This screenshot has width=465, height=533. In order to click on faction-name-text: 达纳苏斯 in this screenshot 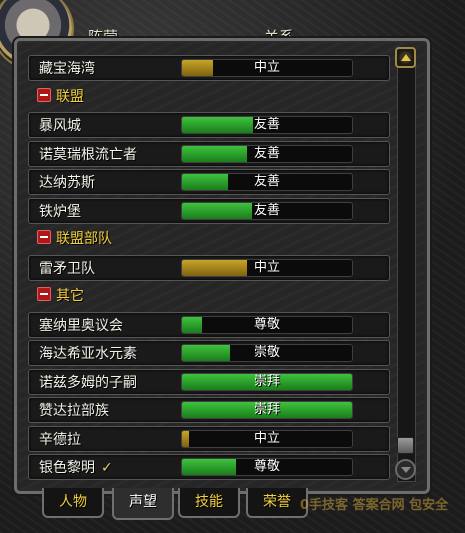, I will do `click(67, 183)`.